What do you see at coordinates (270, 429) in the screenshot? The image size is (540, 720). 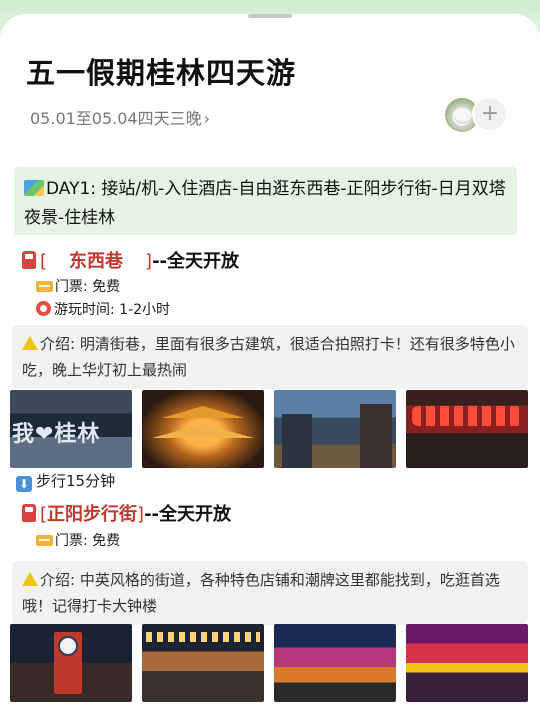 I see `photo-row-1: 我❤桂林` at bounding box center [270, 429].